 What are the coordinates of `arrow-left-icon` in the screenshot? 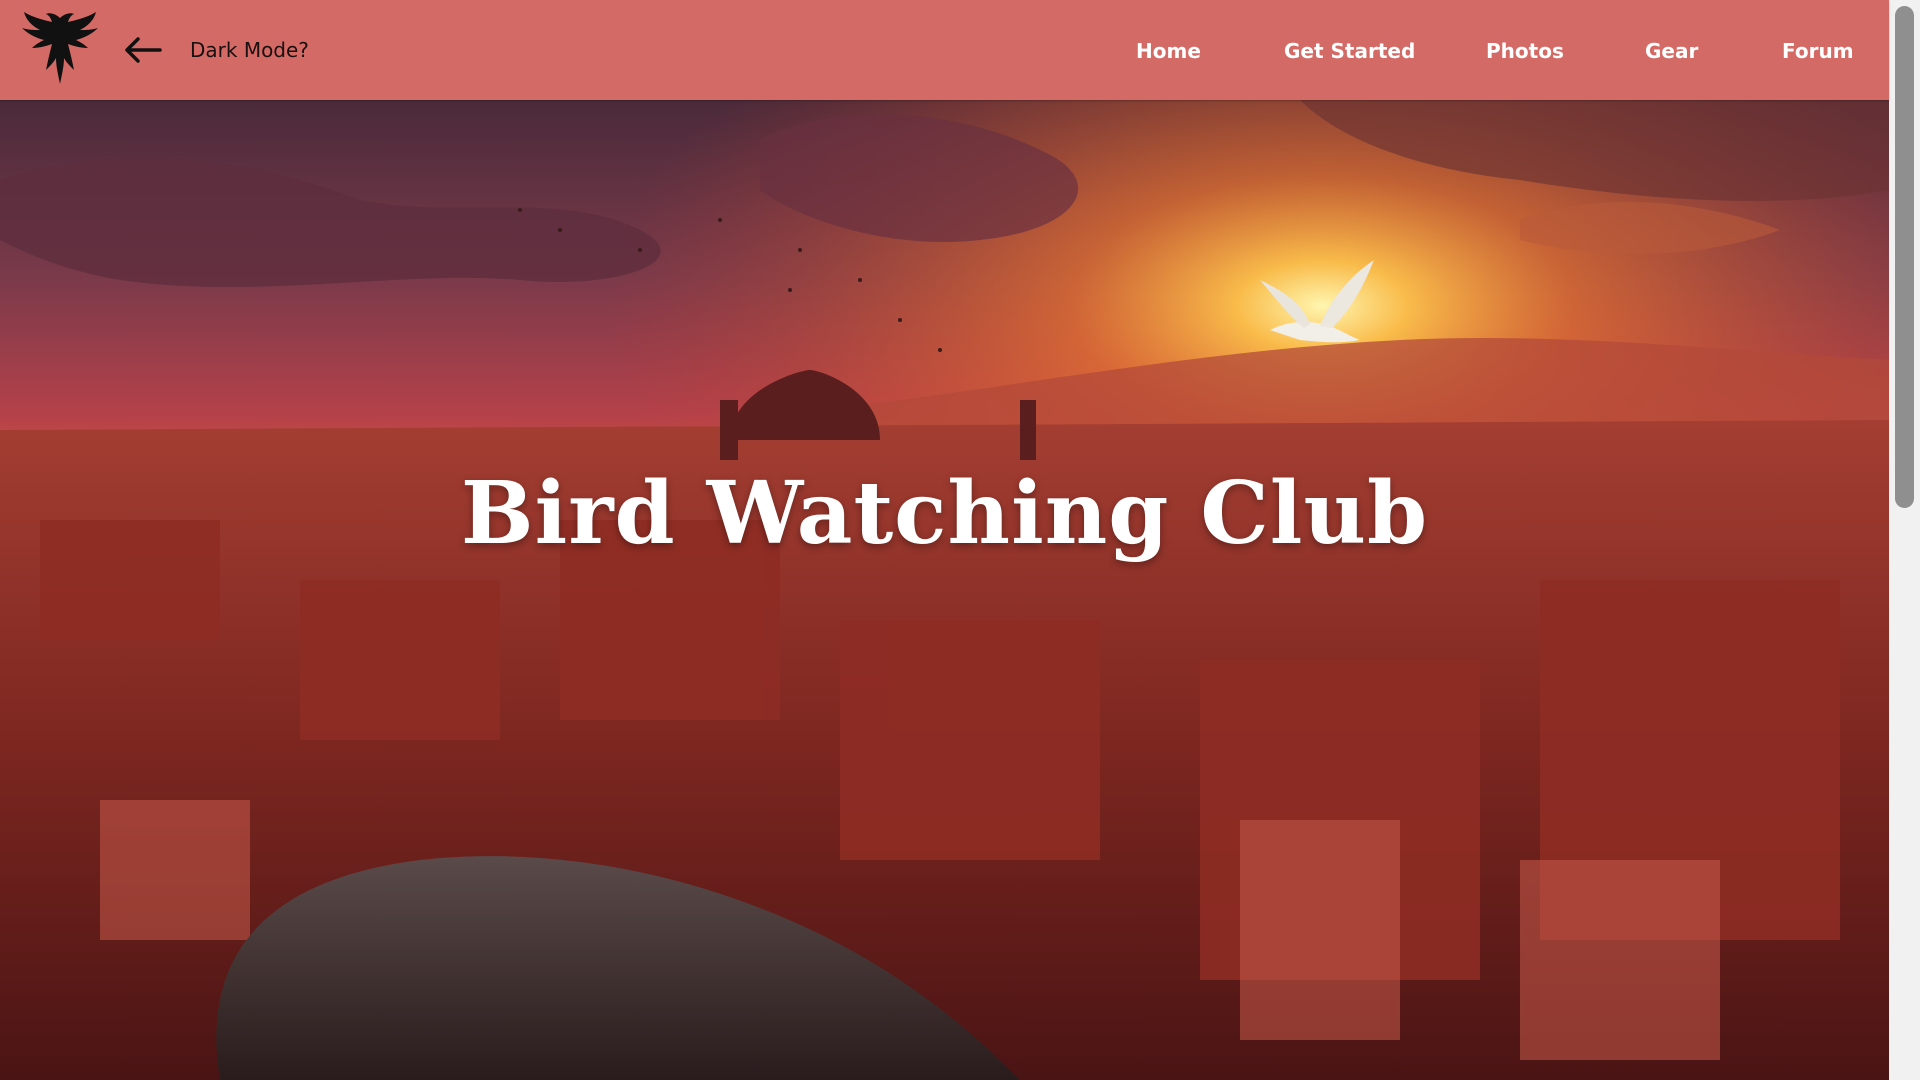 It's located at (142, 50).